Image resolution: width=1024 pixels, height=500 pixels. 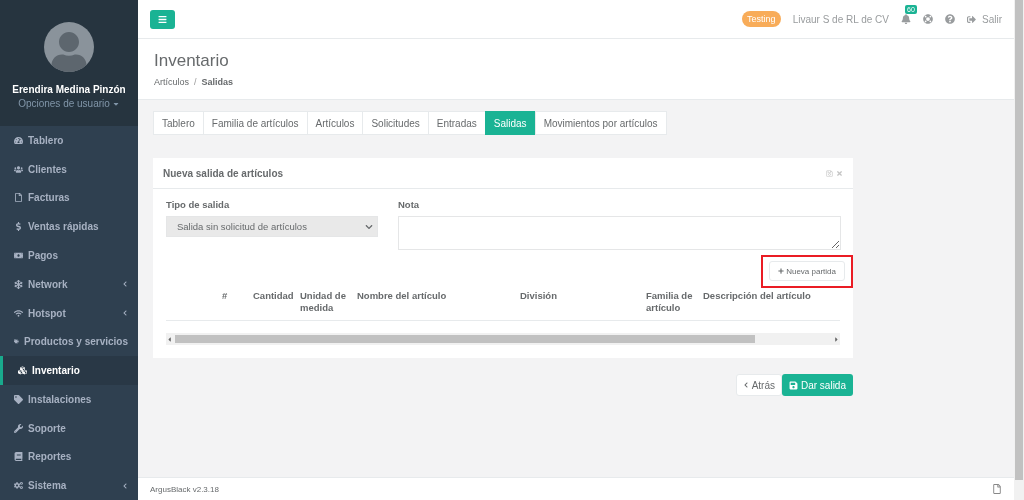 What do you see at coordinates (22, 371) in the screenshot?
I see `cubes-icon` at bounding box center [22, 371].